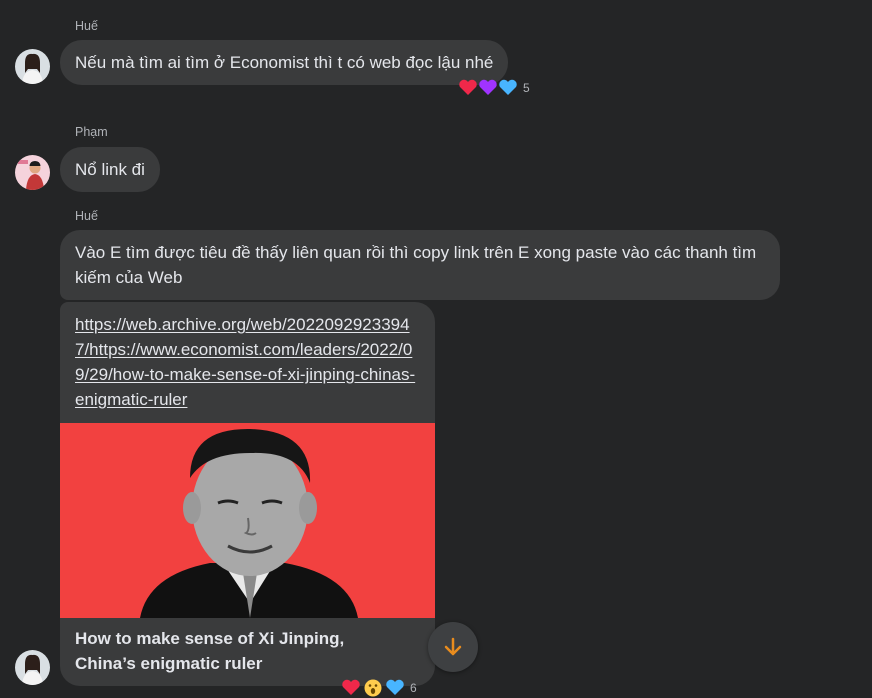  I want to click on article-title: How to make sense of Xi Jinping,, so click(210, 638).